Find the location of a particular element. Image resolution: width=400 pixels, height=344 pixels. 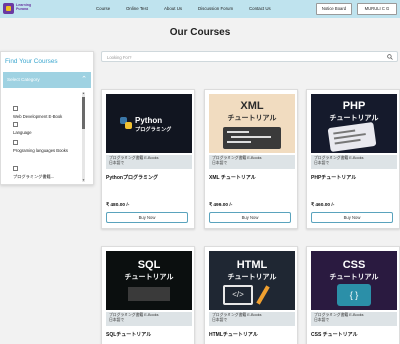

search-placeholder: Looking For? is located at coordinates (119, 57).